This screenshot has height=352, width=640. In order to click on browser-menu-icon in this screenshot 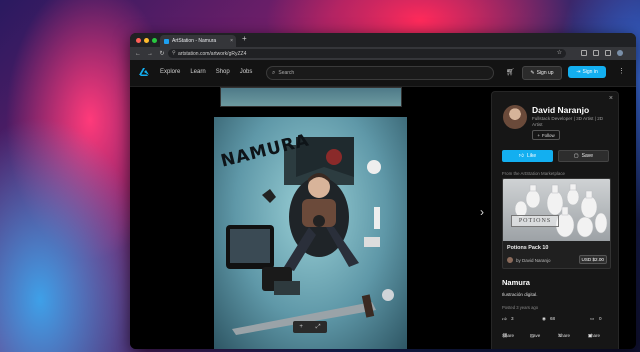, I will do `click(630, 53)`.